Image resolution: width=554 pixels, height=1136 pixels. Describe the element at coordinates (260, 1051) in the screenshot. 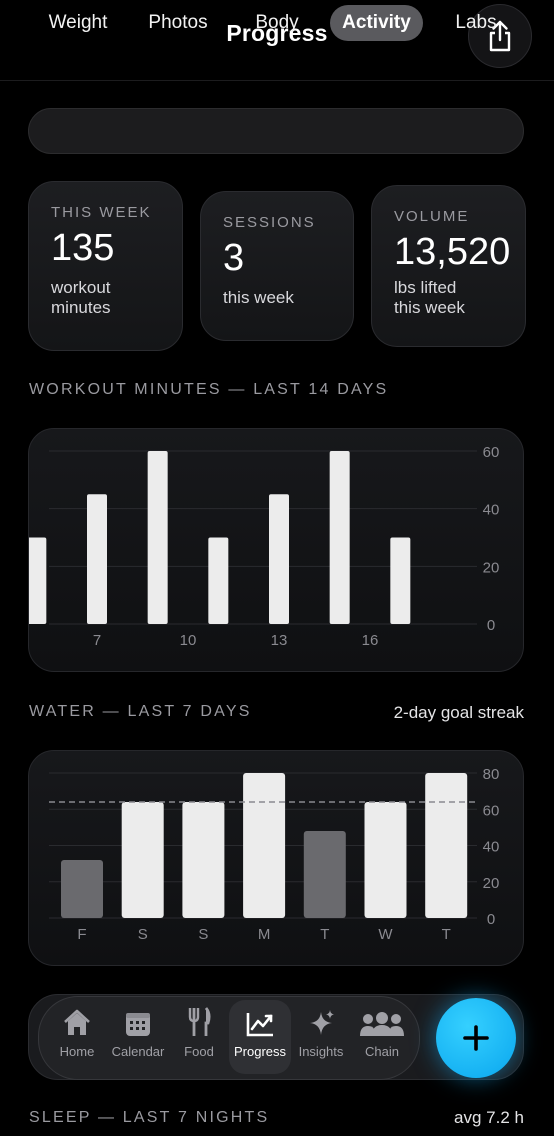

I see `nav-label: Progress` at that location.